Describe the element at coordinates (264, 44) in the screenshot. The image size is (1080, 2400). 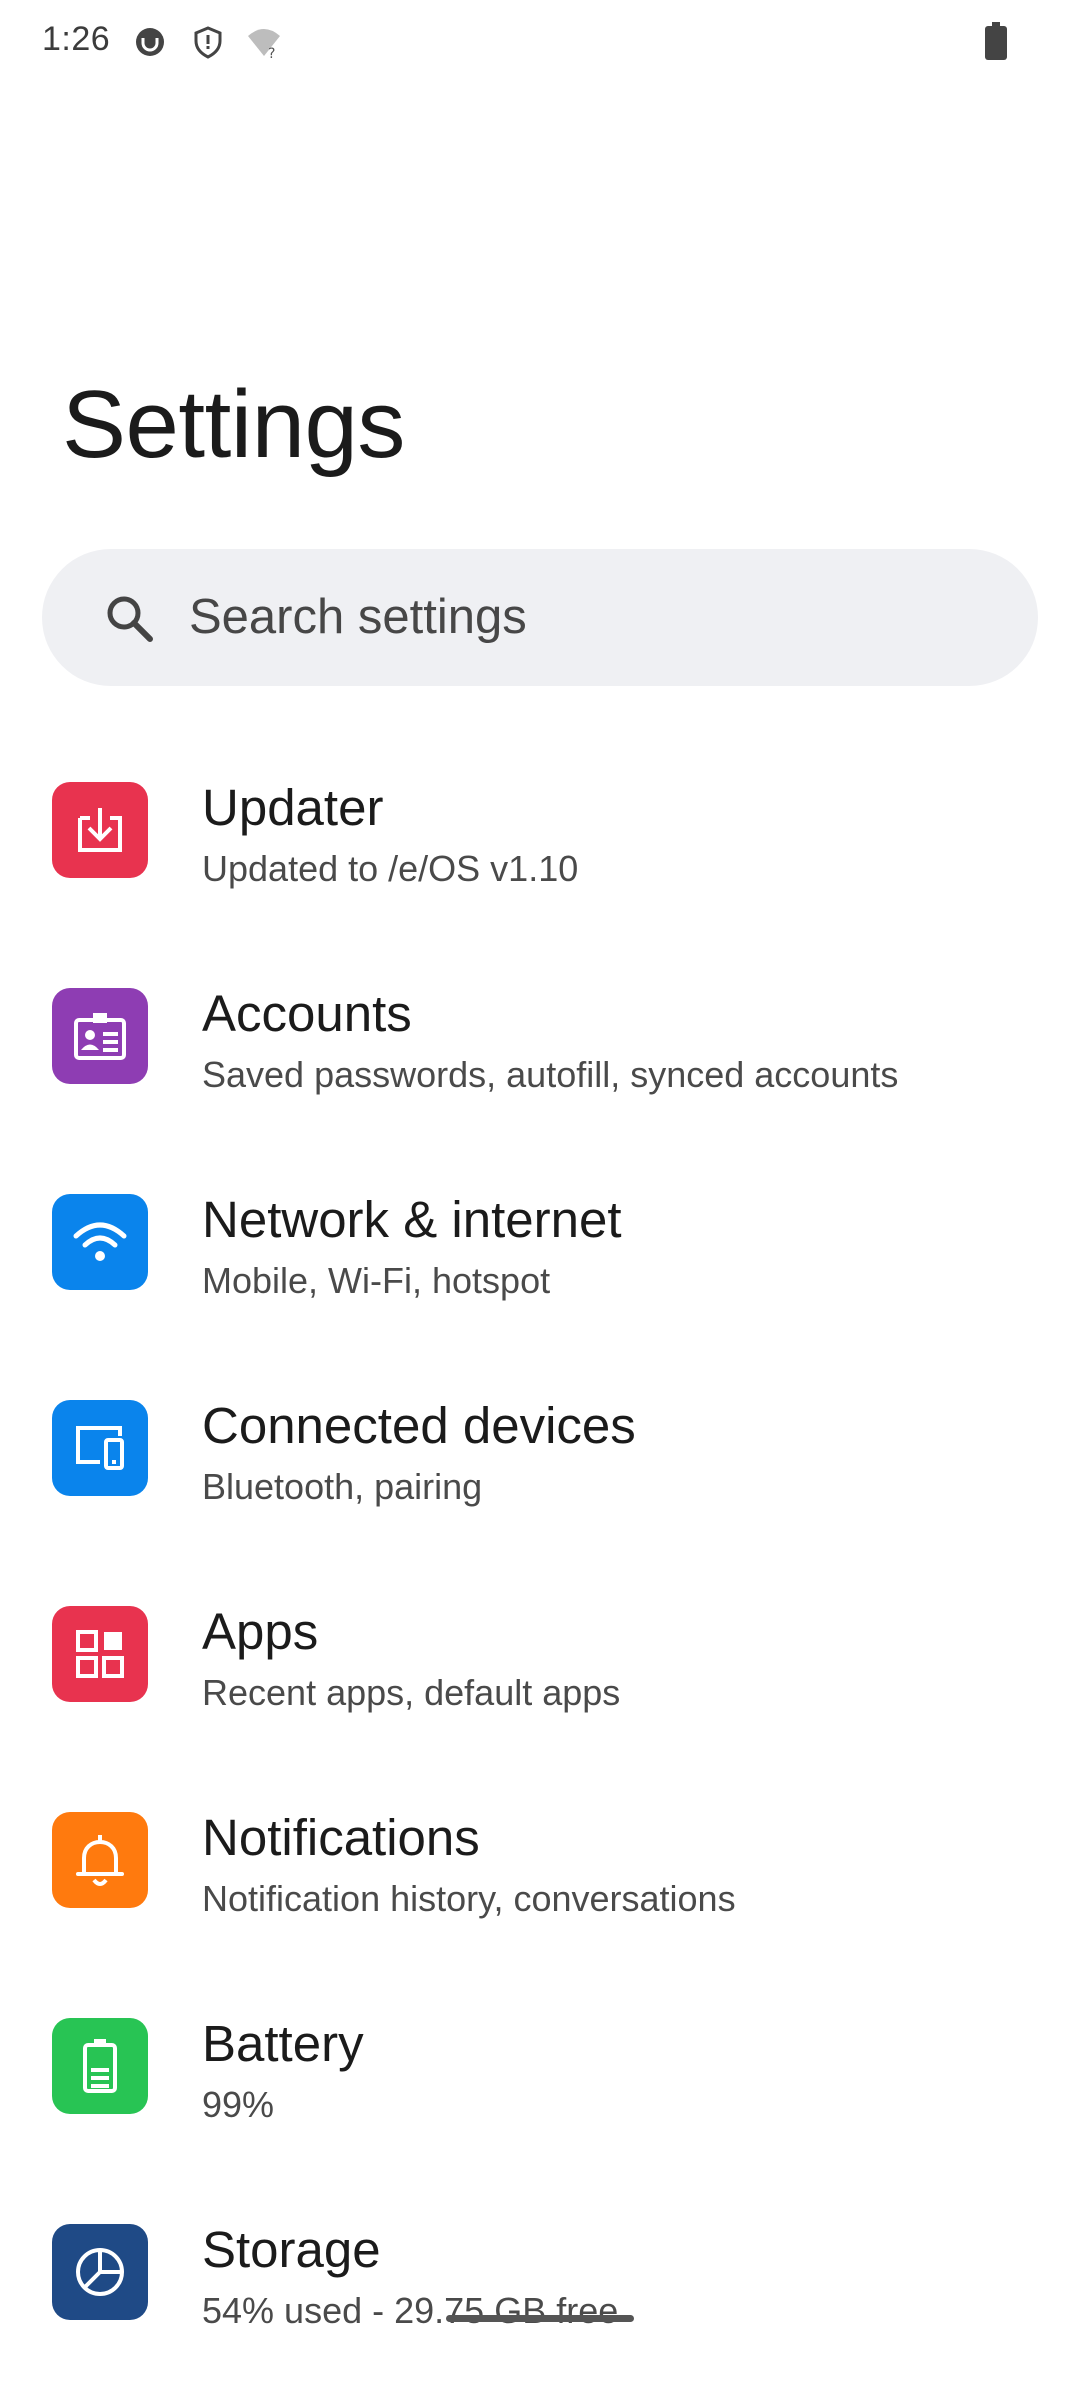
I see `wifi-unknown-icon: ?` at that location.